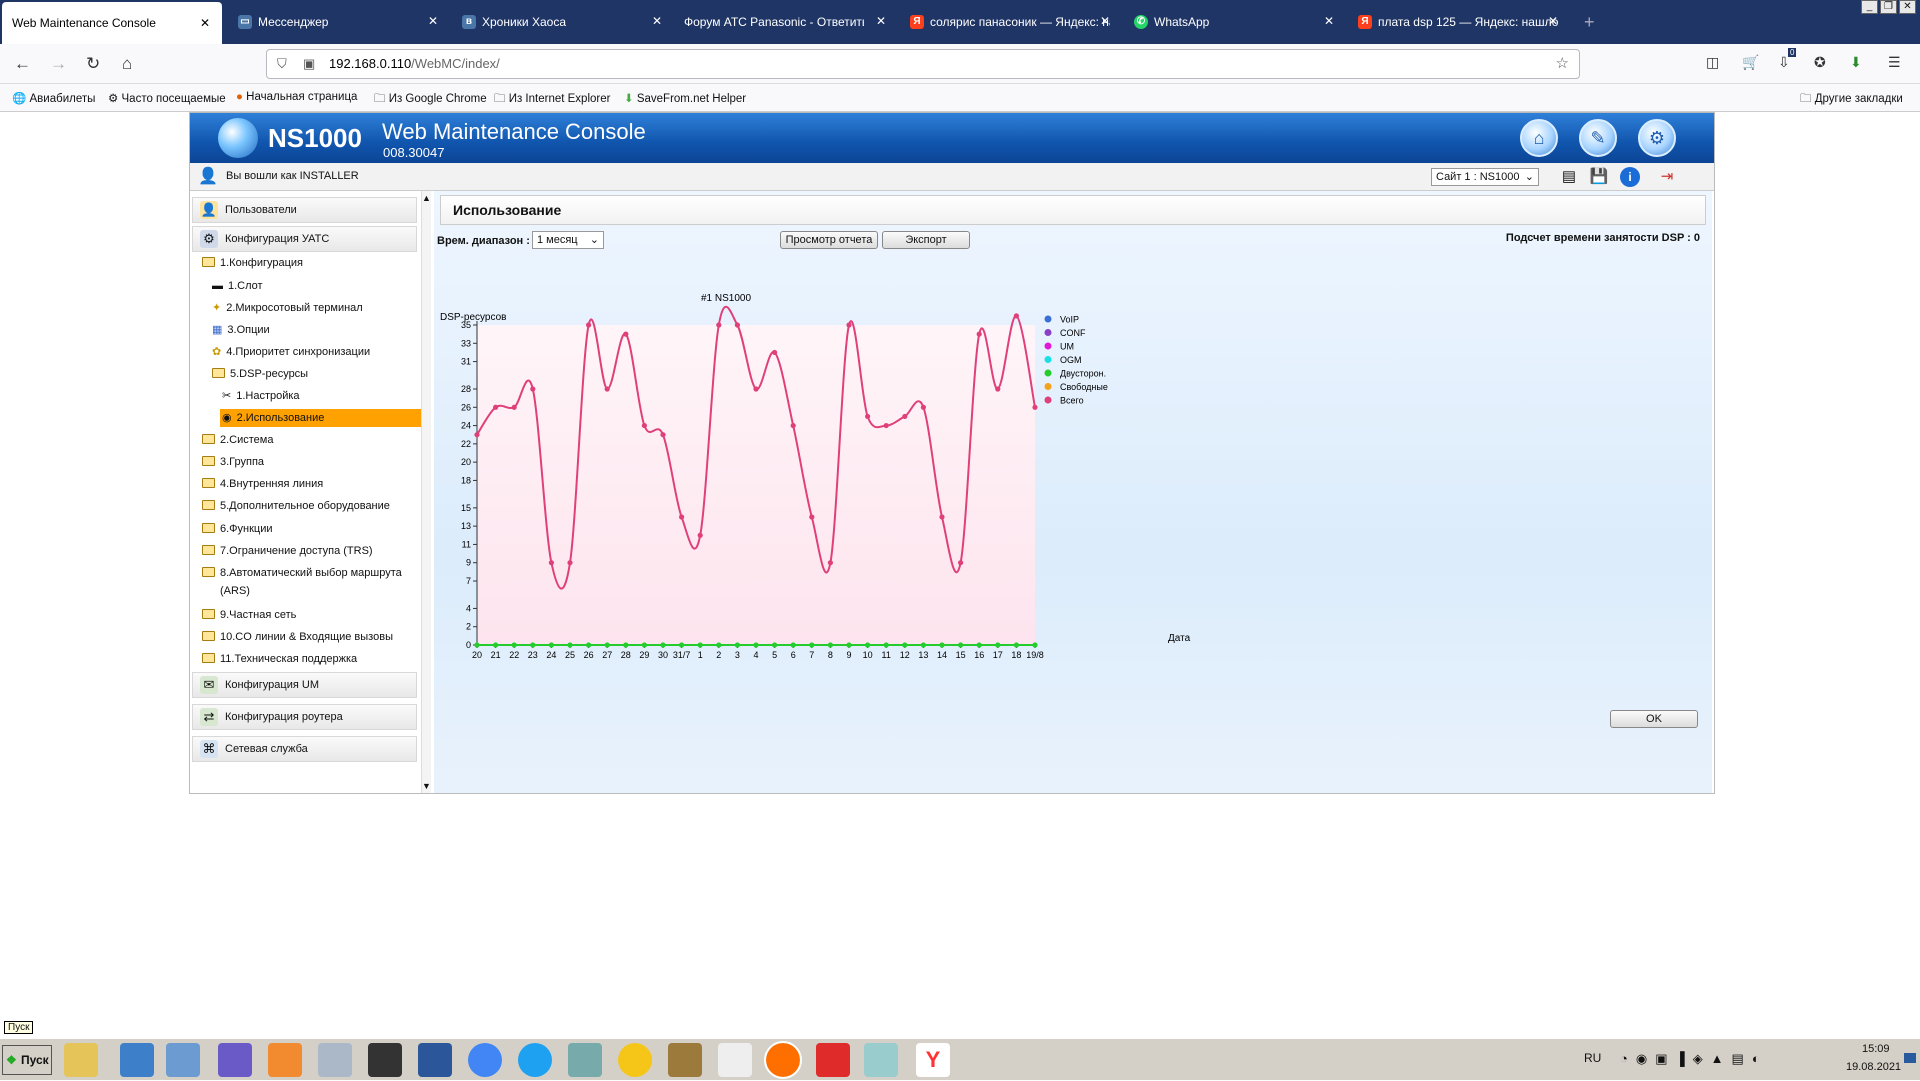 The image size is (1920, 1081). Describe the element at coordinates (833, 1060) in the screenshot. I see `anydesk-icon` at that location.